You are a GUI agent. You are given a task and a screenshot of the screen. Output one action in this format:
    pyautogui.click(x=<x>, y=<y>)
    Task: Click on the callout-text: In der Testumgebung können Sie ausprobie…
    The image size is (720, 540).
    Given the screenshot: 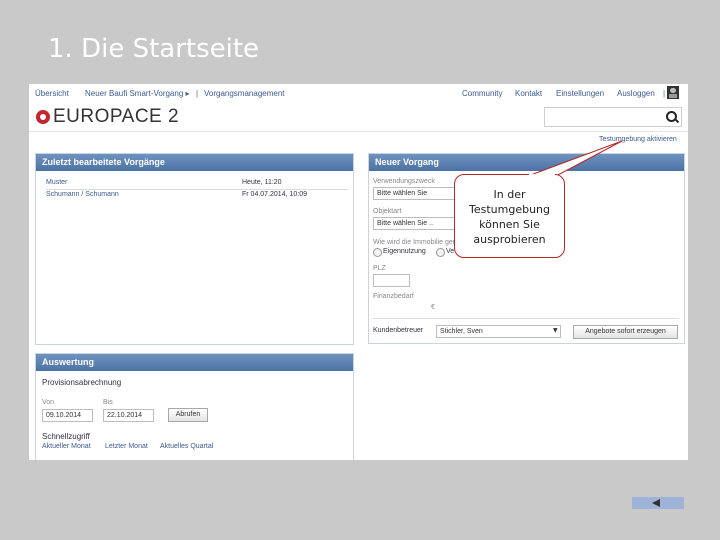 What is the action you would take?
    pyautogui.click(x=509, y=217)
    